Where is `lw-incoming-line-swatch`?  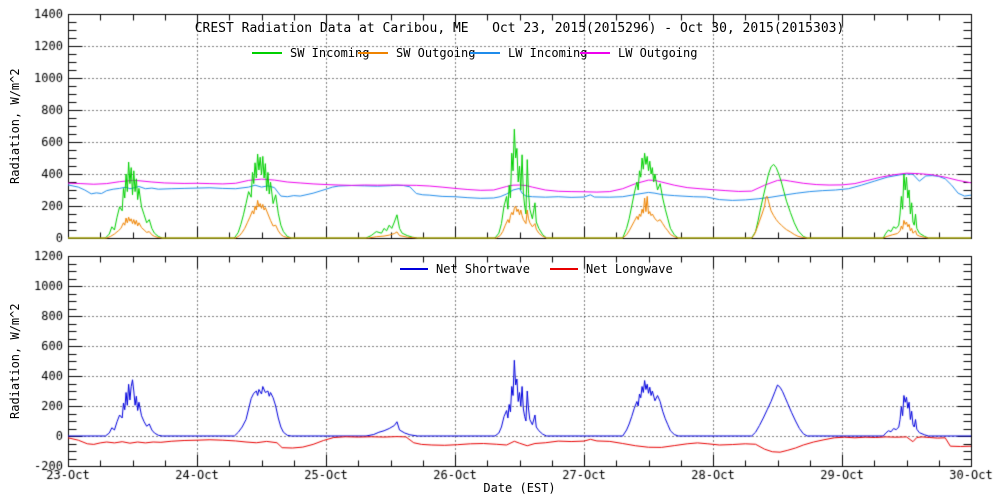
lw-incoming-line-swatch is located at coordinates (485, 52).